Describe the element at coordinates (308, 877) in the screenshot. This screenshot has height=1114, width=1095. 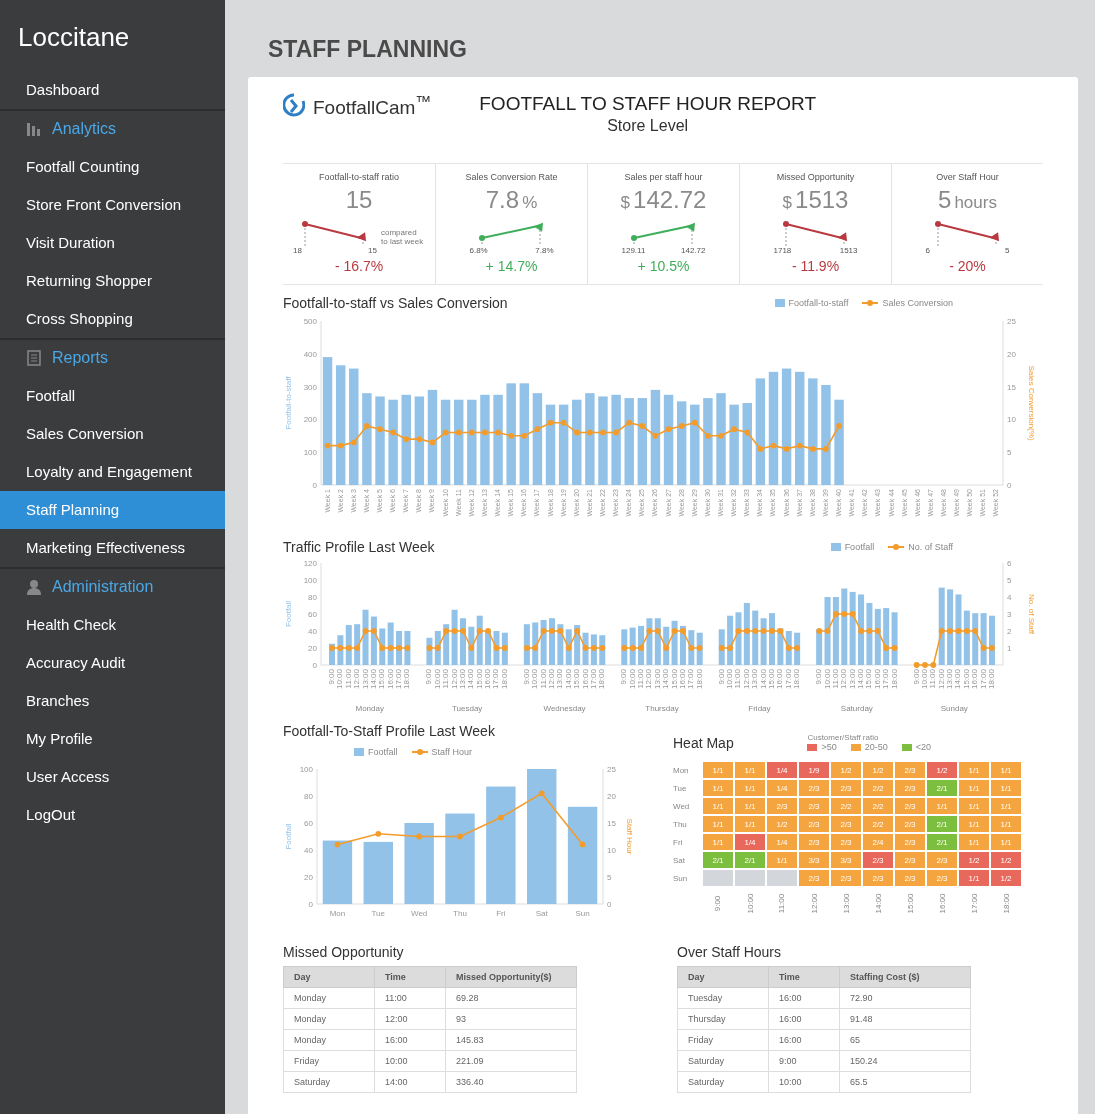
I see `axis-tick-label: 20` at that location.